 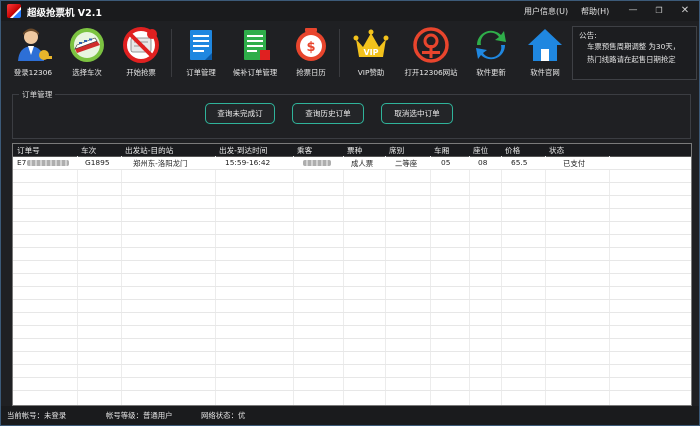 I want to click on svg-text: VIP, so click(x=370, y=52).